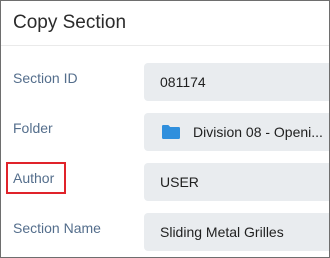 The width and height of the screenshot is (330, 258). What do you see at coordinates (179, 182) in the screenshot?
I see `author-value: USER` at bounding box center [179, 182].